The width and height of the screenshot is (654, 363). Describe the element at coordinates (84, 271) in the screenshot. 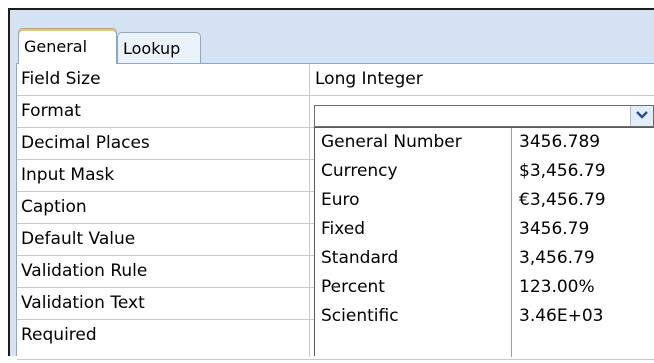

I see `property-label: Validation Rule` at that location.